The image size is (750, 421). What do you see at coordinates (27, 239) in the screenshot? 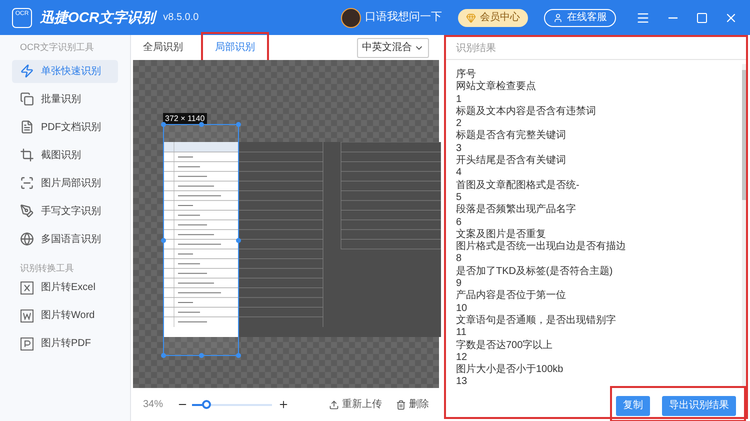
I see `globe-icon` at bounding box center [27, 239].